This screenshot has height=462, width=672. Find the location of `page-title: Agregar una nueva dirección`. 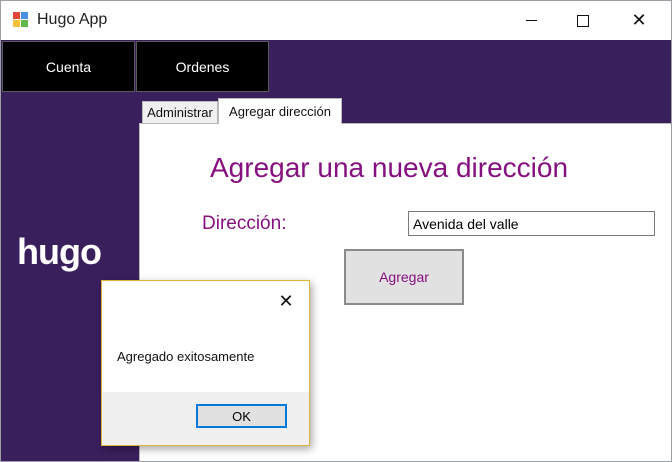

page-title: Agregar una nueva dirección is located at coordinates (389, 167).